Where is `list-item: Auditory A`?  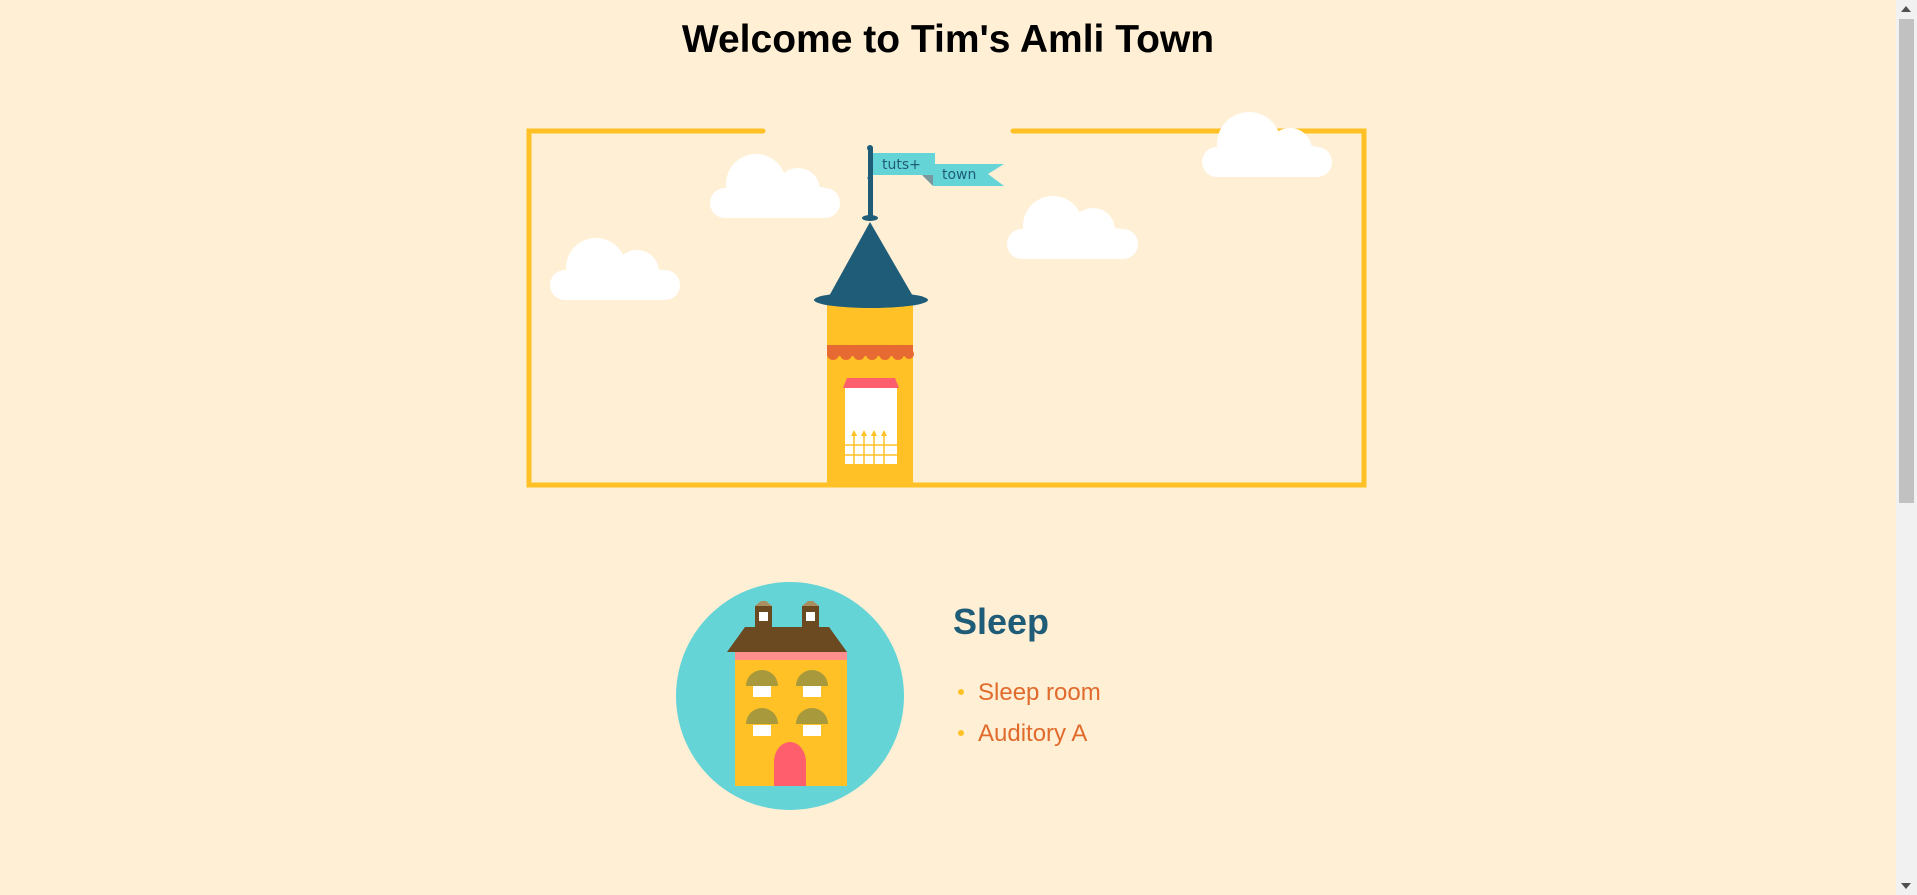 list-item: Auditory A is located at coordinates (1027, 733).